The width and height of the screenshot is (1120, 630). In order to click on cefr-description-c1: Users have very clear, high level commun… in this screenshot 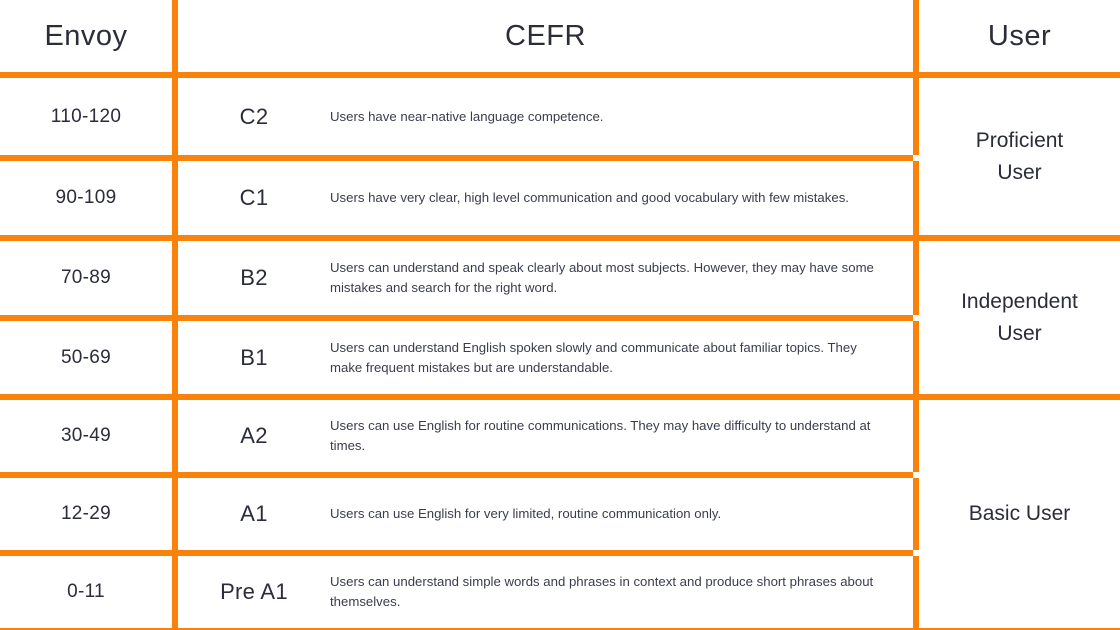, I will do `click(589, 198)`.